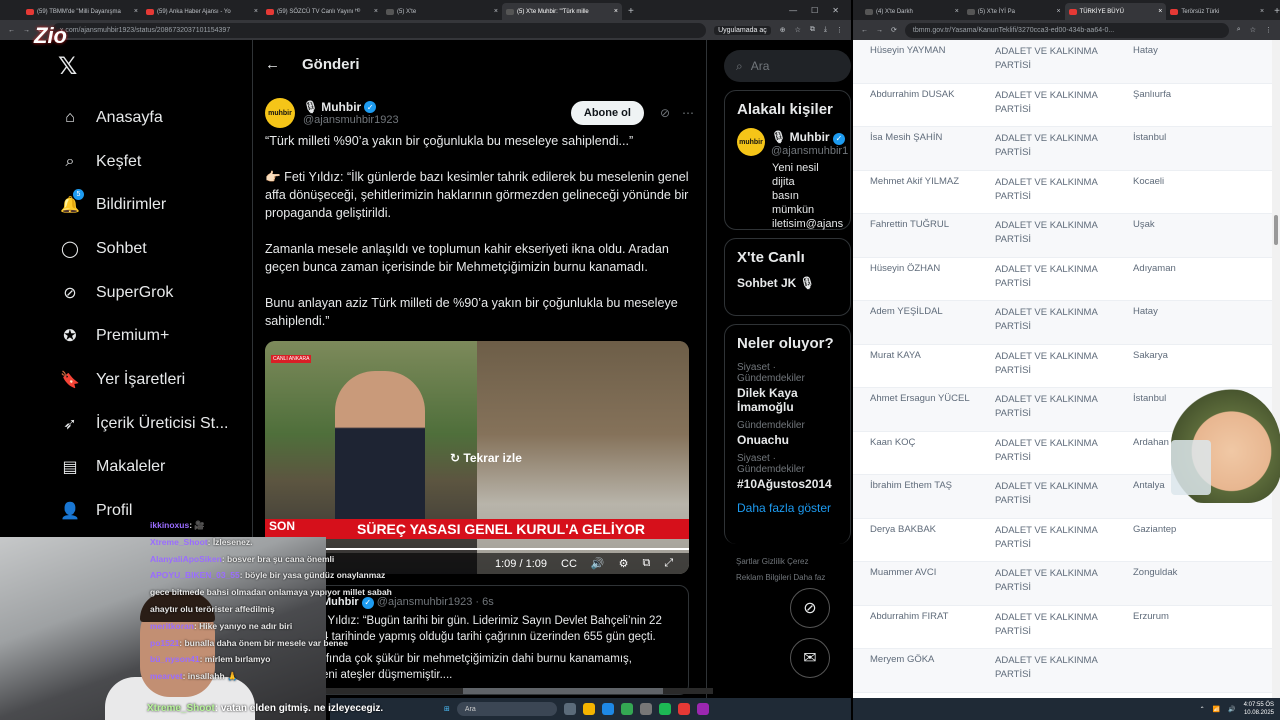 This screenshot has width=1280, height=720. What do you see at coordinates (1276, 369) in the screenshot?
I see `vertical-scrollbar` at bounding box center [1276, 369].